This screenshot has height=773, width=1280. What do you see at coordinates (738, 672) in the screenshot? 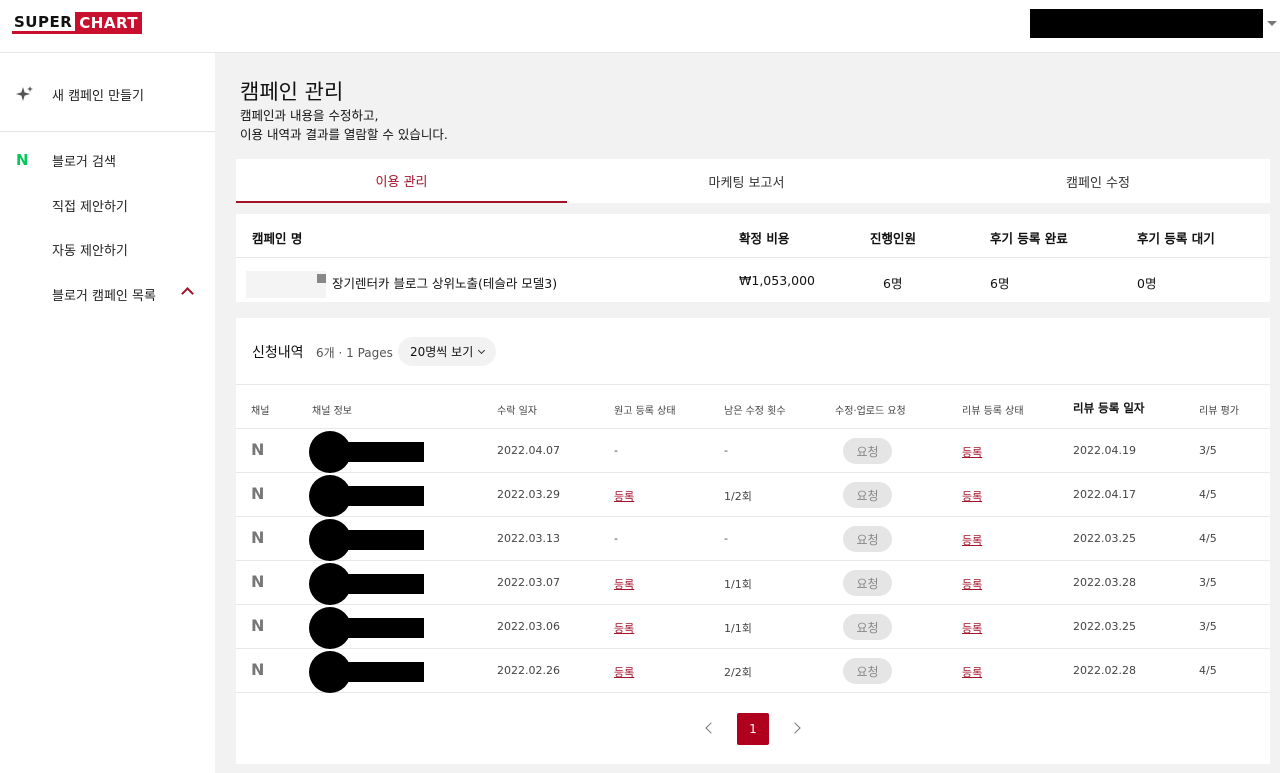
I see `remaining-edits: 2/2회` at bounding box center [738, 672].